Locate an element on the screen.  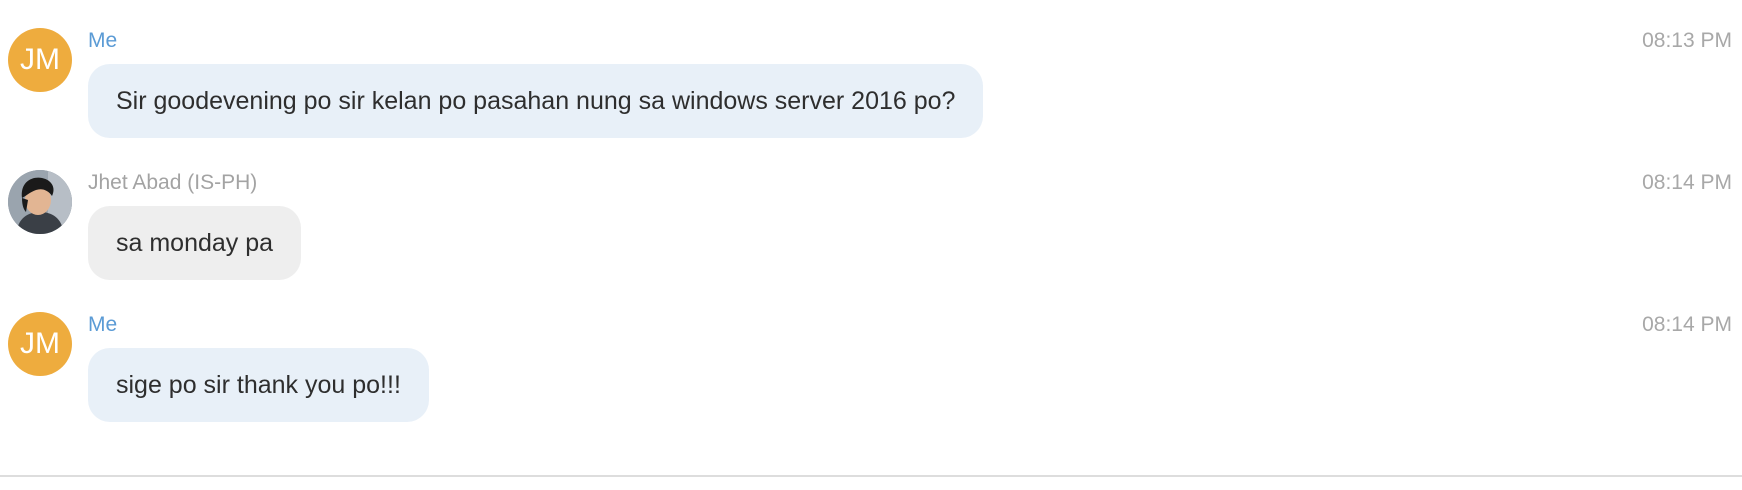
profile-photo-icon is located at coordinates (40, 202).